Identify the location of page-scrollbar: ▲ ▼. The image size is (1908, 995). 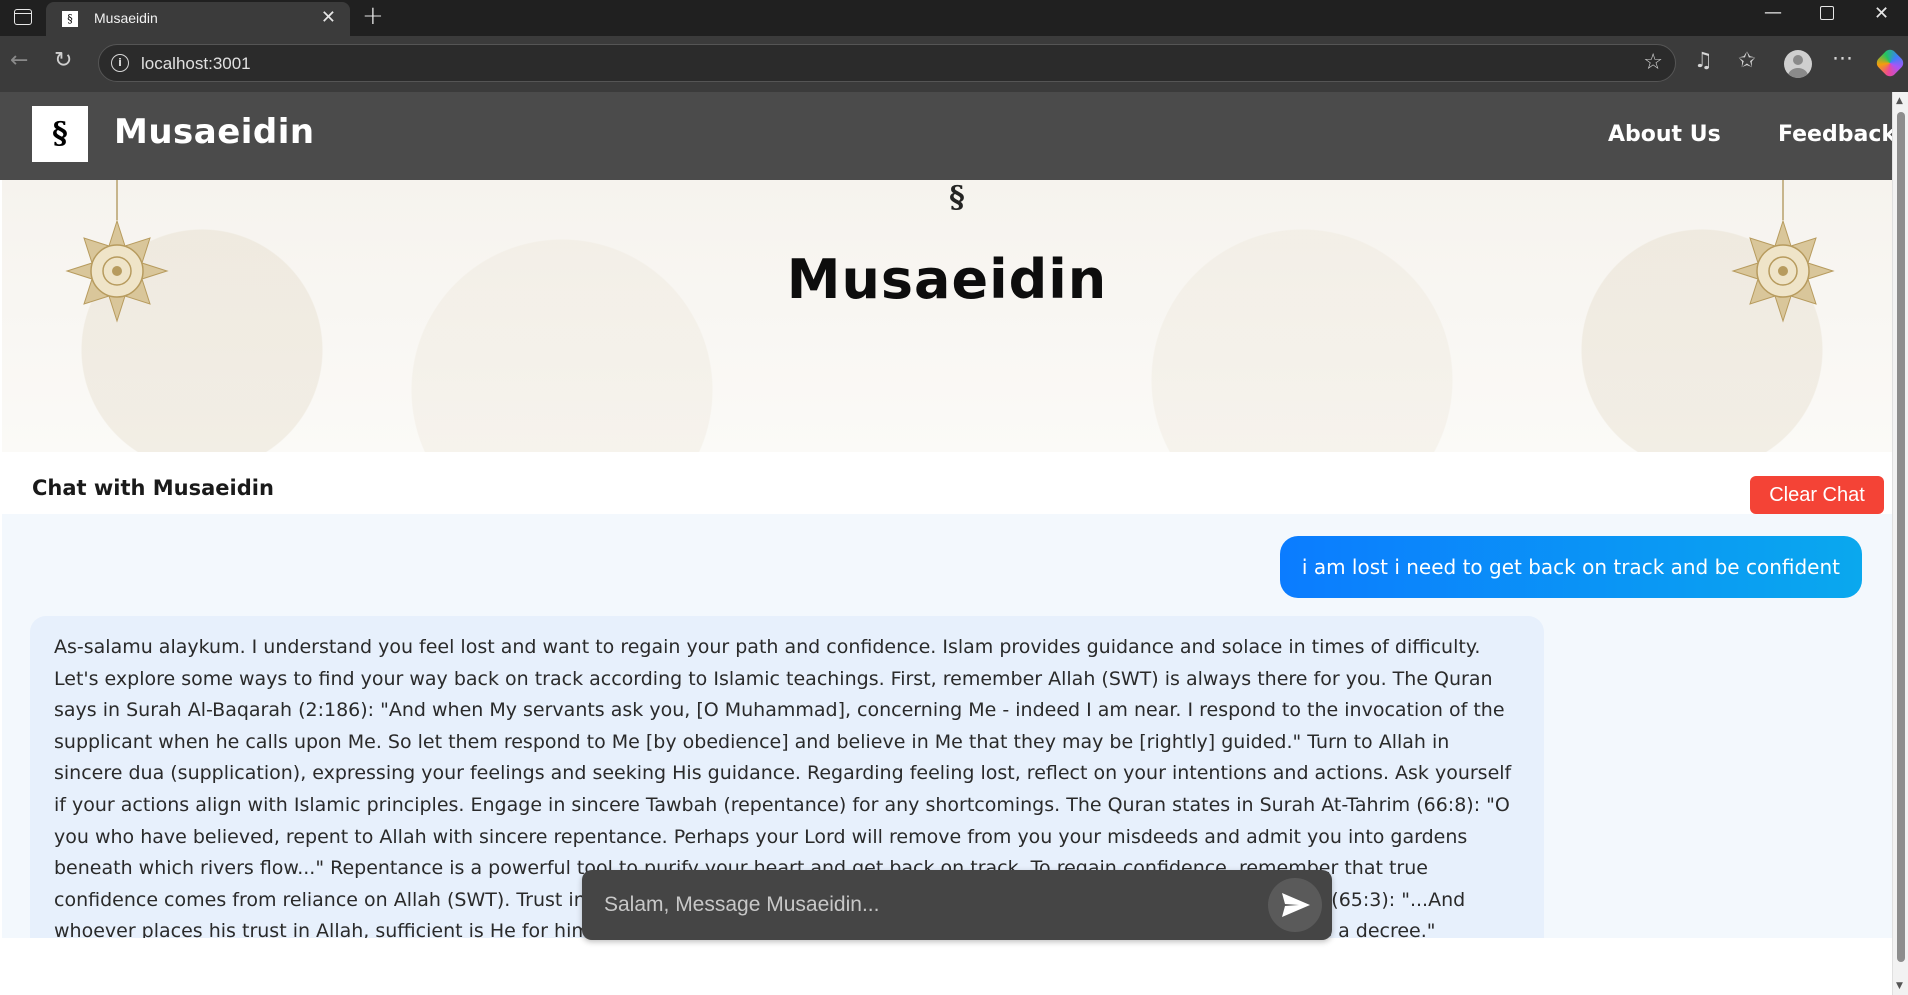
(1900, 543).